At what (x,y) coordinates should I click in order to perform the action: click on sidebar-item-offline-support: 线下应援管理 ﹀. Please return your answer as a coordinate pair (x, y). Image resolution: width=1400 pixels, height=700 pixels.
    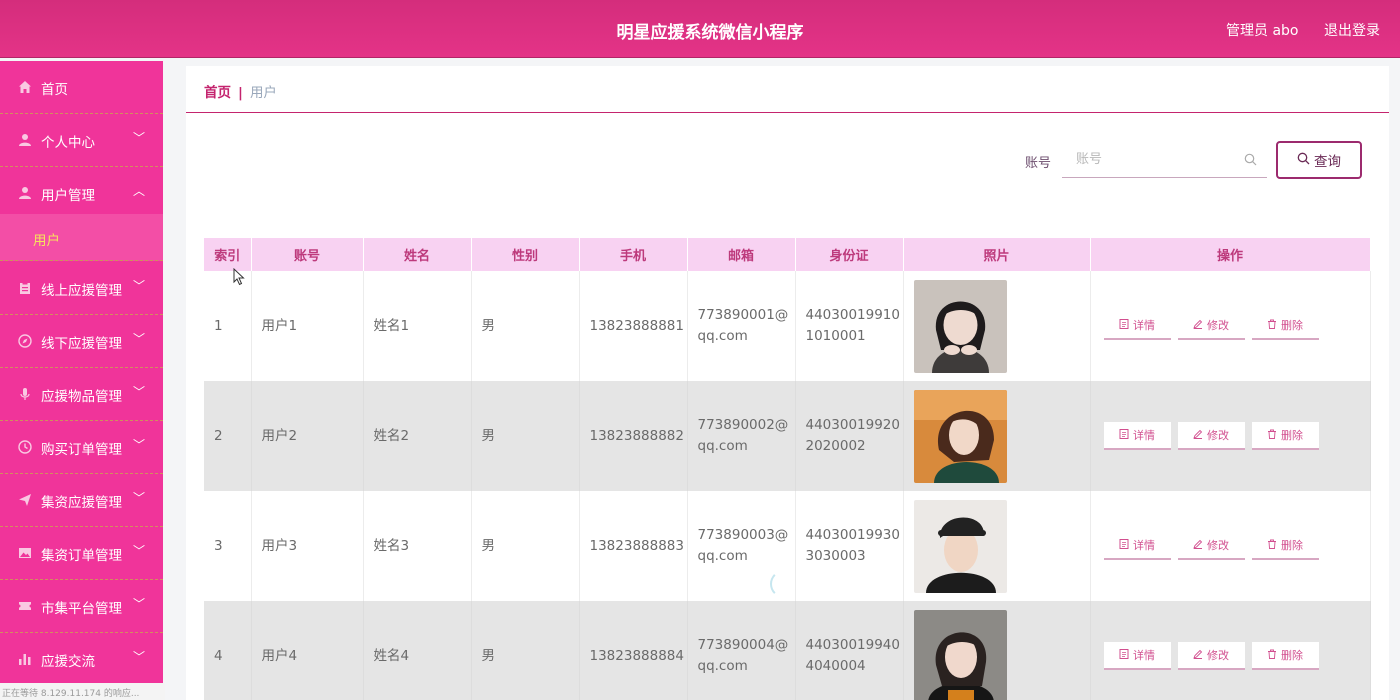
    Looking at the image, I should click on (81, 341).